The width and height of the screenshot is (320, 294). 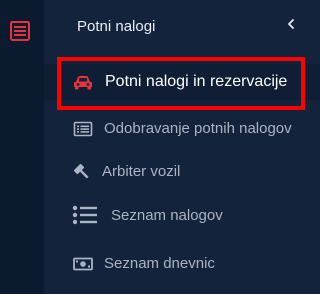 I want to click on highlight-frame, so click(x=181, y=83).